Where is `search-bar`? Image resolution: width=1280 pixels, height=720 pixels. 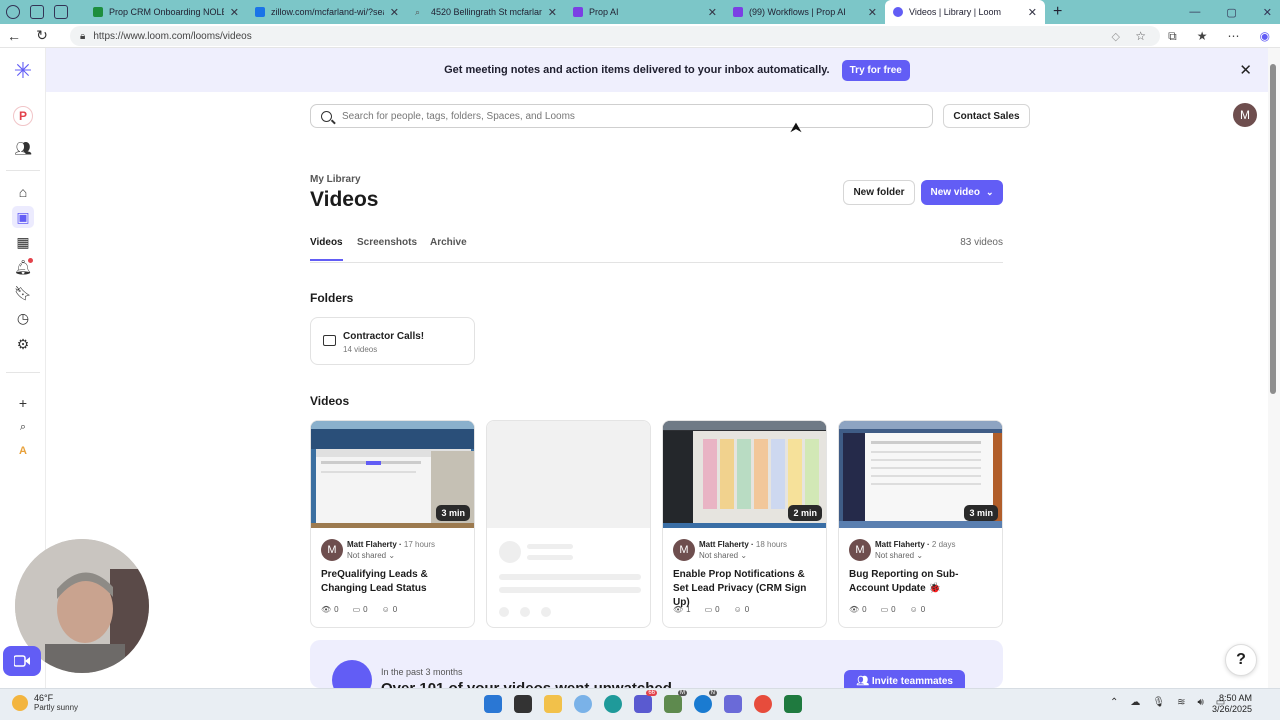 search-bar is located at coordinates (621, 116).